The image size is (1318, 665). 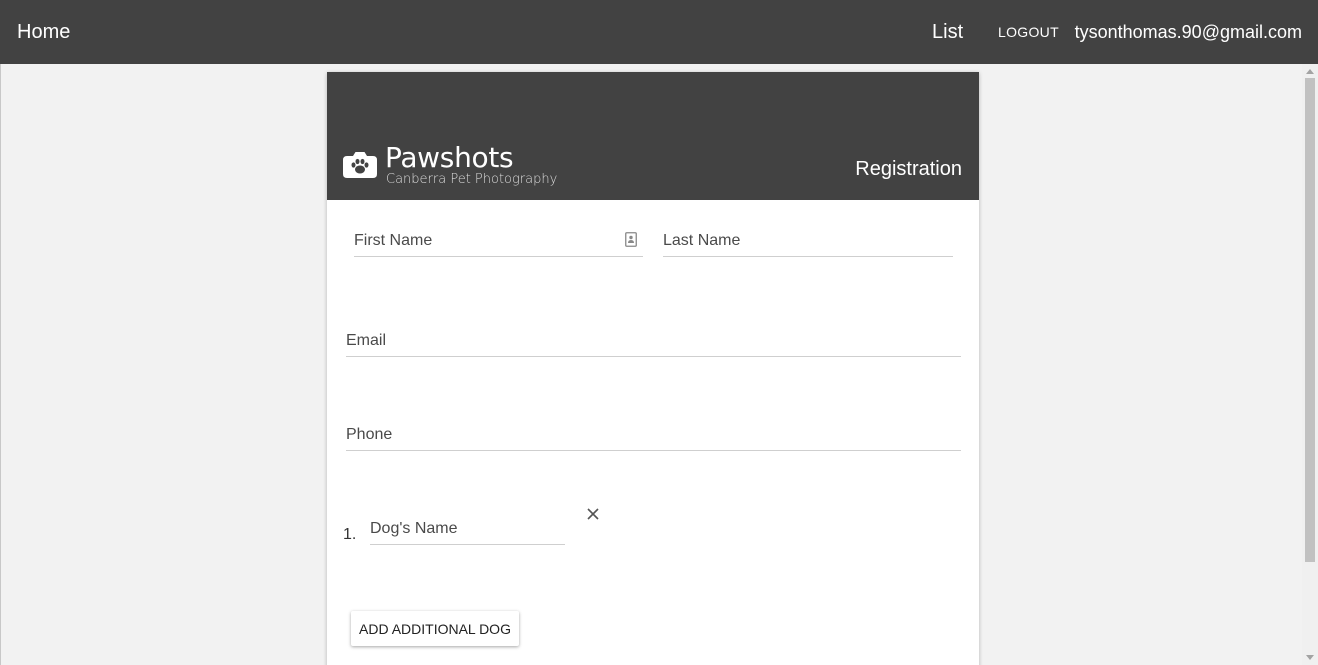 What do you see at coordinates (350, 534) in the screenshot?
I see `dog-list-index: 1.` at bounding box center [350, 534].